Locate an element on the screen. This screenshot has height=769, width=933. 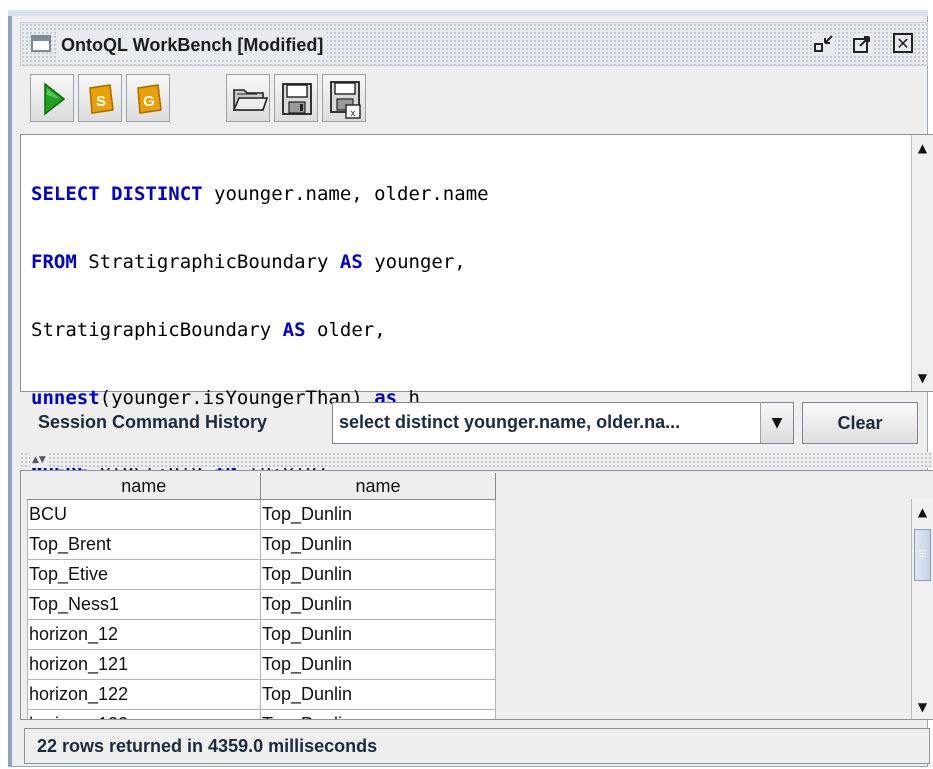
table-row: Top_Brent Top_Dunlin is located at coordinates (261, 544).